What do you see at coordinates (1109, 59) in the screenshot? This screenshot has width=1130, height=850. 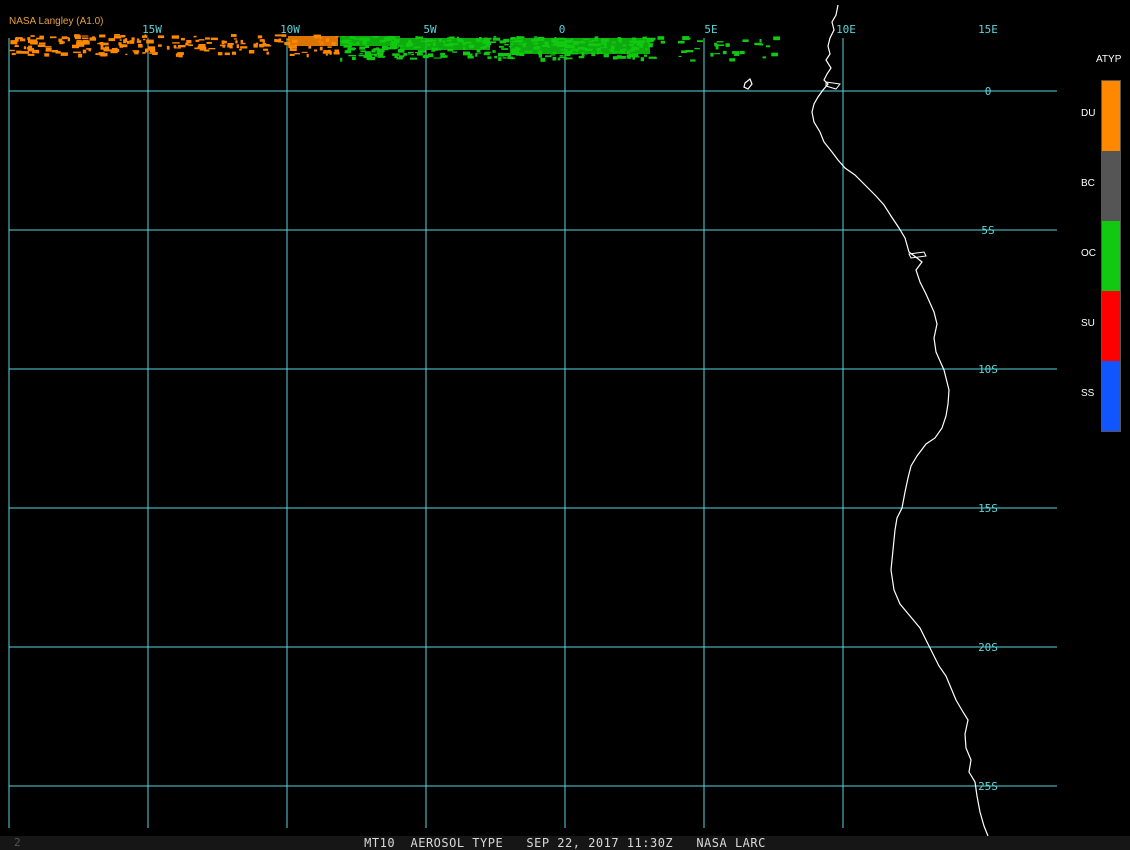 I see `legend-title: ATYP` at bounding box center [1109, 59].